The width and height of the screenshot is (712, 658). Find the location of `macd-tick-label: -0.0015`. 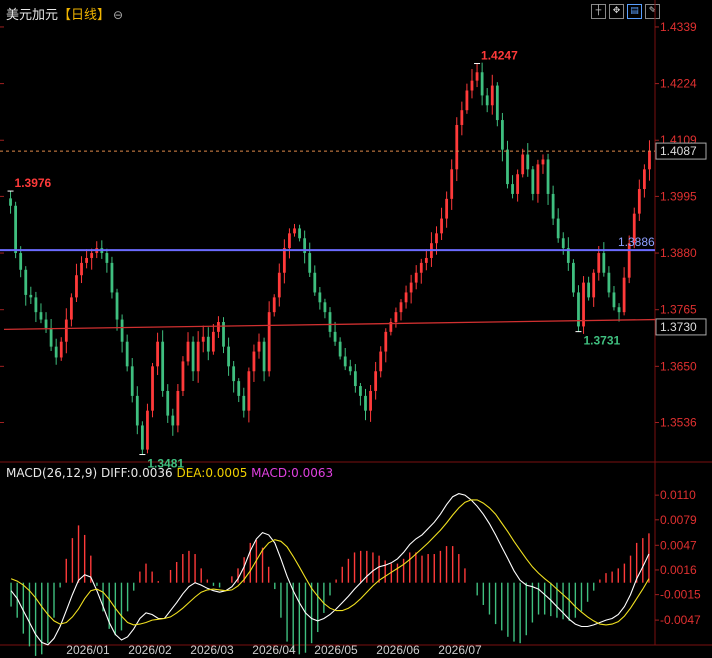

macd-tick-label: -0.0015 is located at coordinates (680, 595).